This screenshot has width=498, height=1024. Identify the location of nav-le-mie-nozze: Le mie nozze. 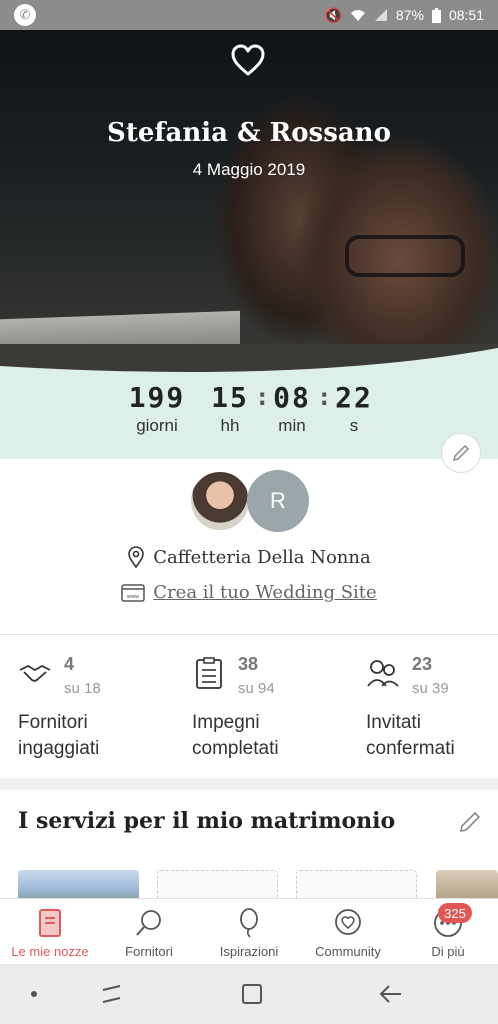
(50, 932).